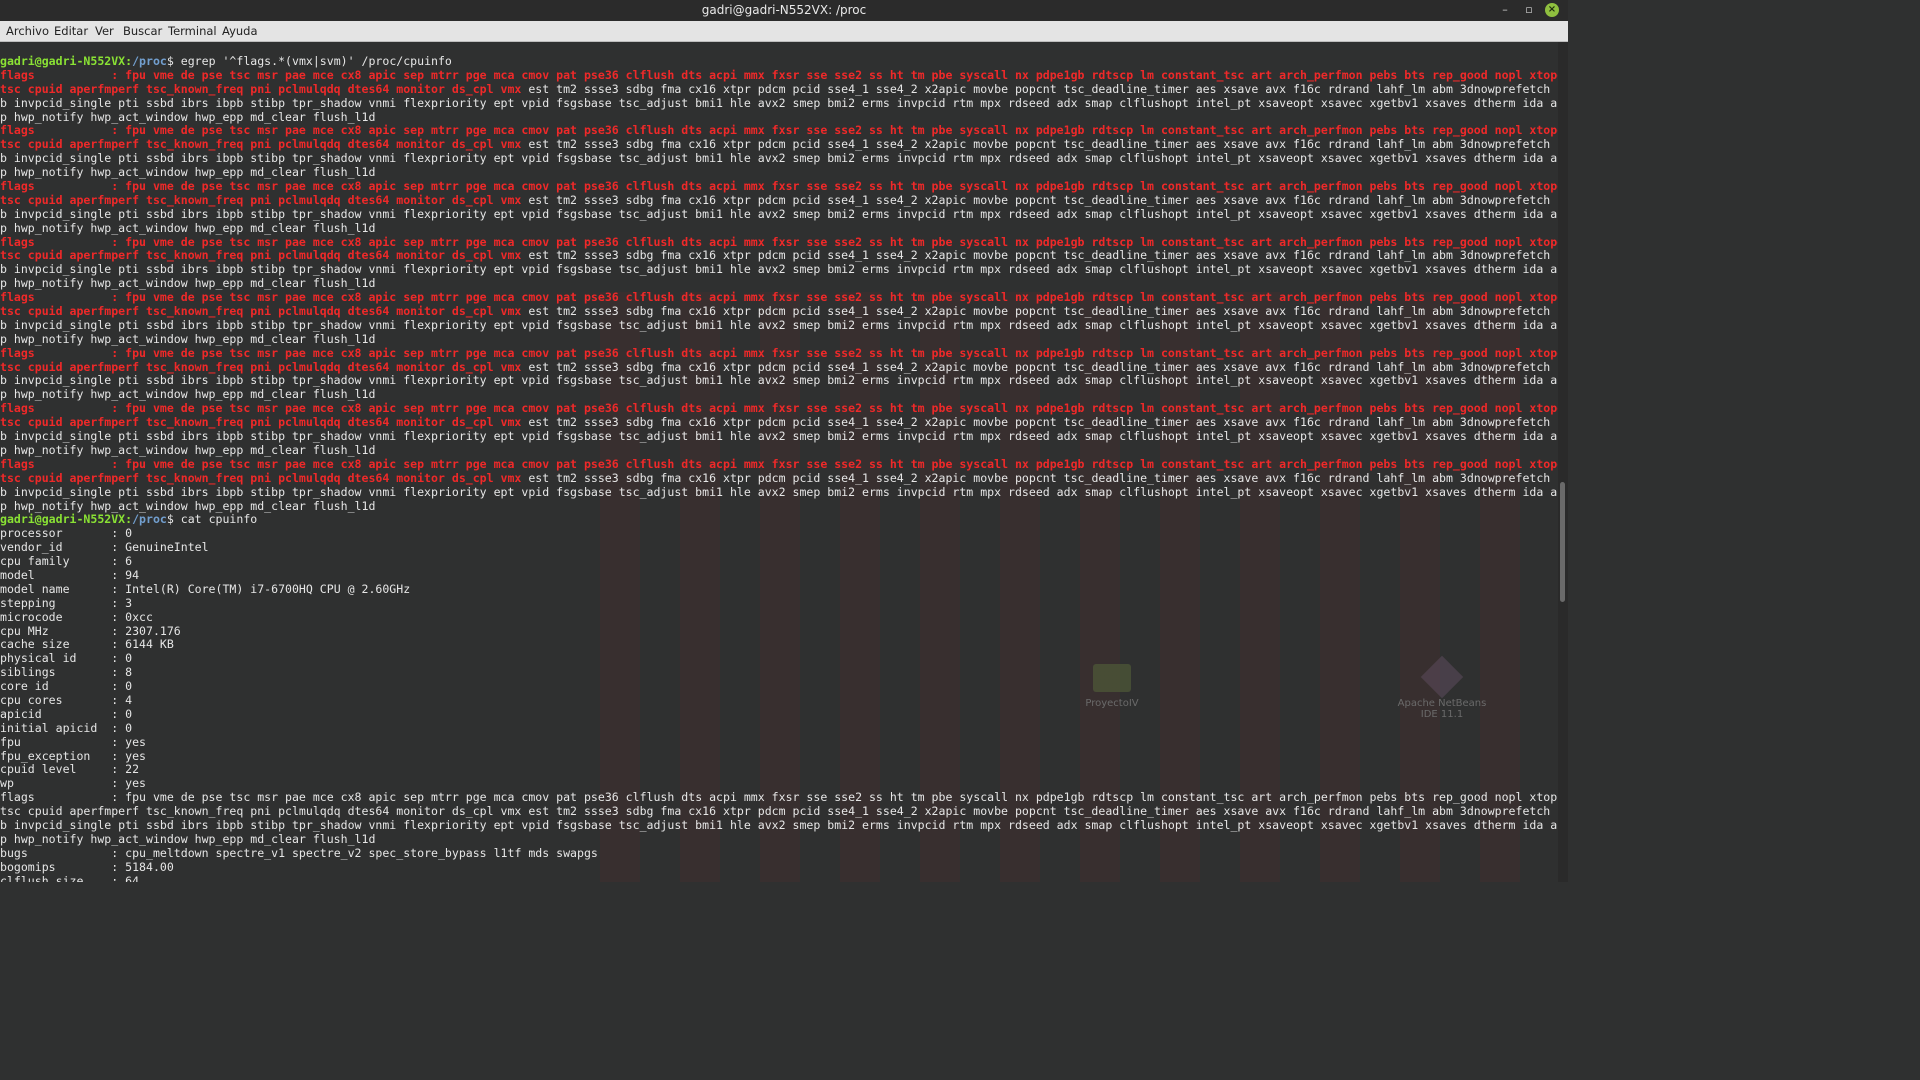 This screenshot has width=1920, height=1080. What do you see at coordinates (779, 520) in the screenshot?
I see `command-line: gadri@gadri-N552VX:/proc$ cat cpuinfo` at bounding box center [779, 520].